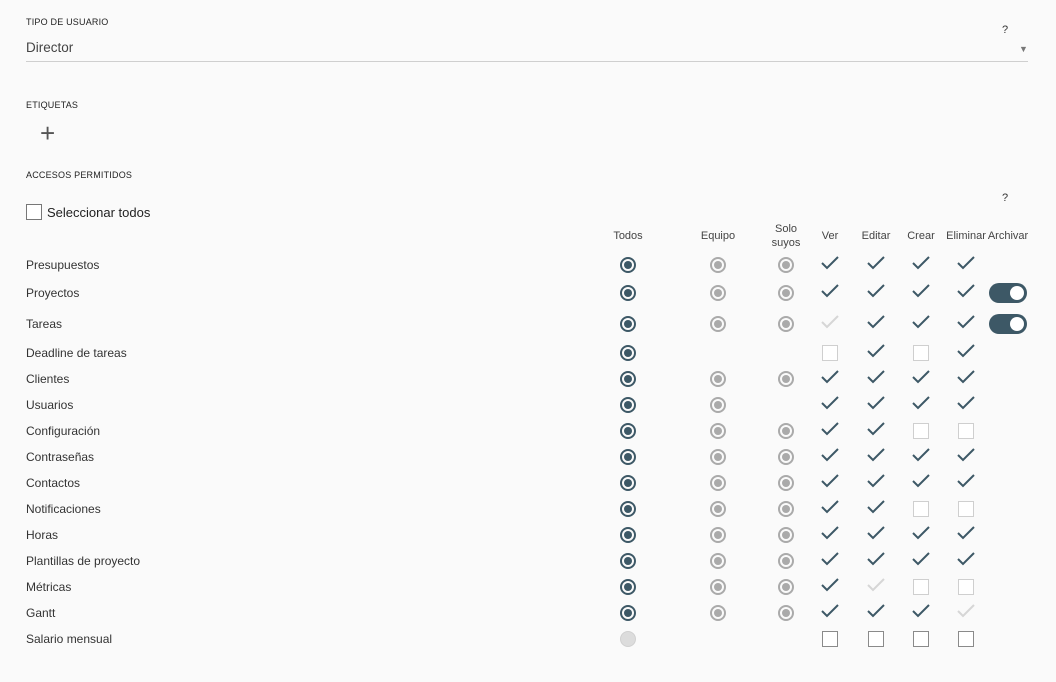 The image size is (1056, 682). I want to click on editar-checkbox, so click(876, 639).